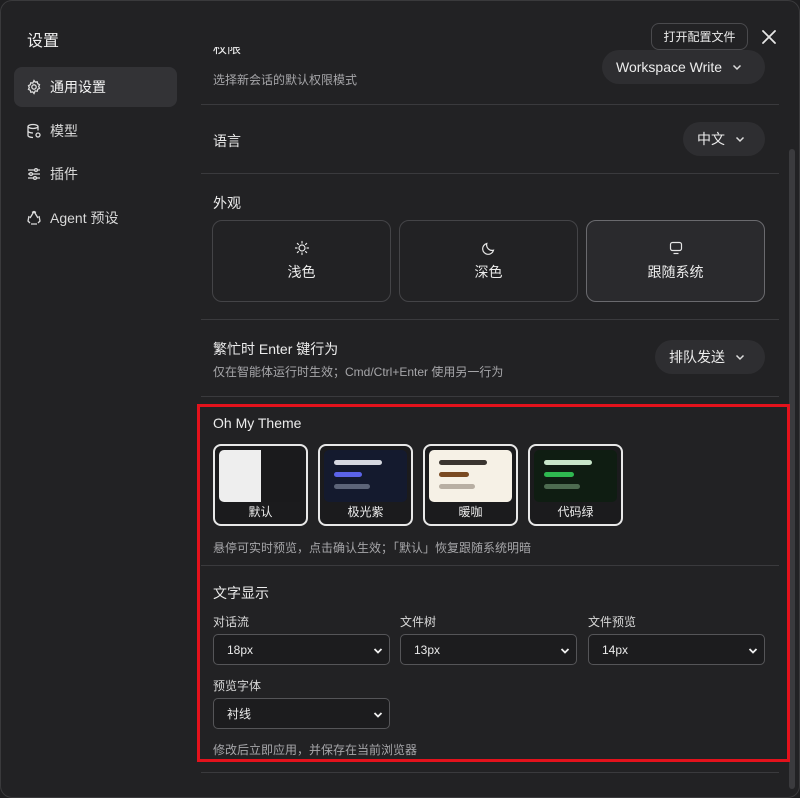 Image resolution: width=800 pixels, height=798 pixels. Describe the element at coordinates (84, 218) in the screenshot. I see `sidebar-item-label: Agent 预设` at that location.